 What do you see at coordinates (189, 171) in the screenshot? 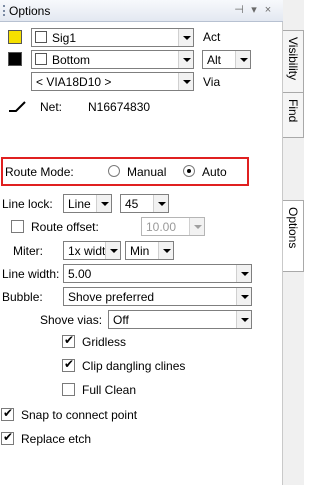
I see `auto-radio` at bounding box center [189, 171].